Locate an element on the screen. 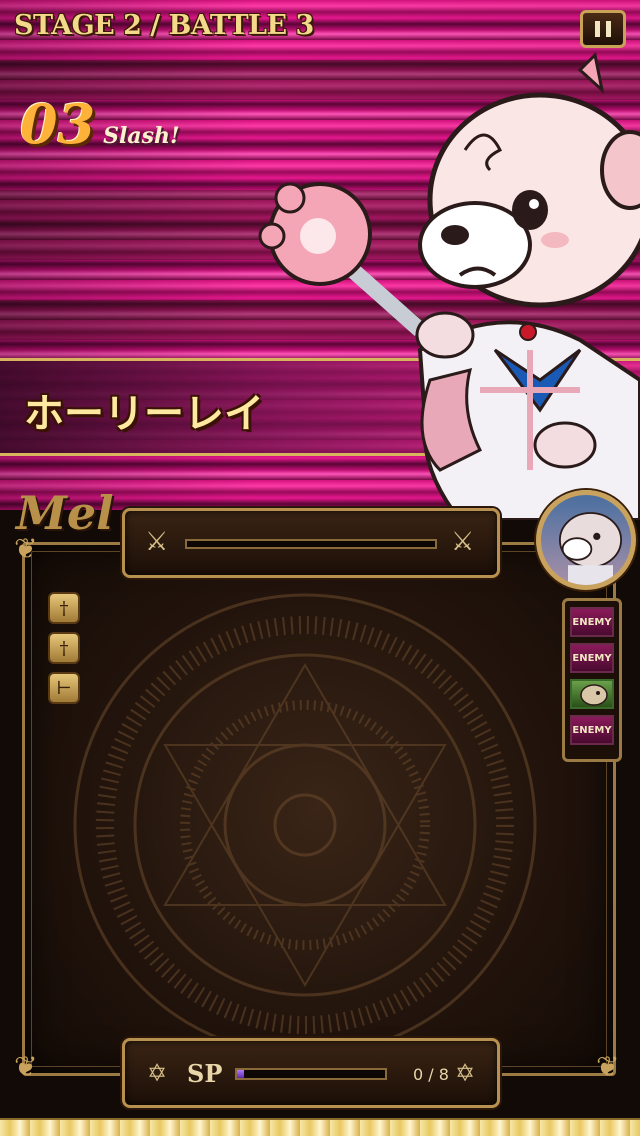 Image resolution: width=640 pixels, height=1136 pixels. stage-label: STAGE 2 / BATTLE 3 is located at coordinates (164, 25).